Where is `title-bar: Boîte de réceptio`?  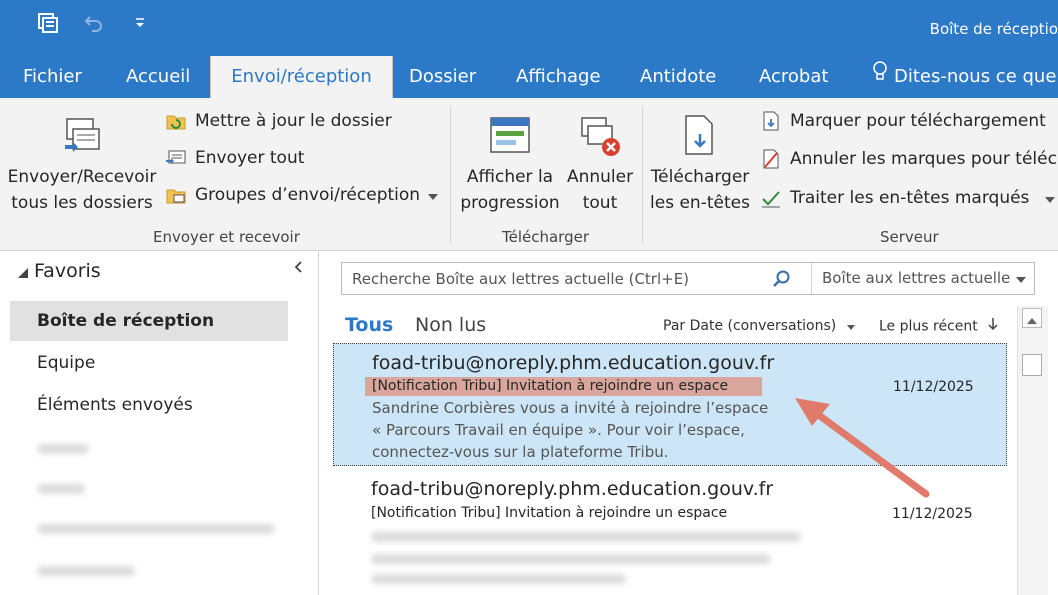 title-bar: Boîte de réceptio is located at coordinates (529, 28).